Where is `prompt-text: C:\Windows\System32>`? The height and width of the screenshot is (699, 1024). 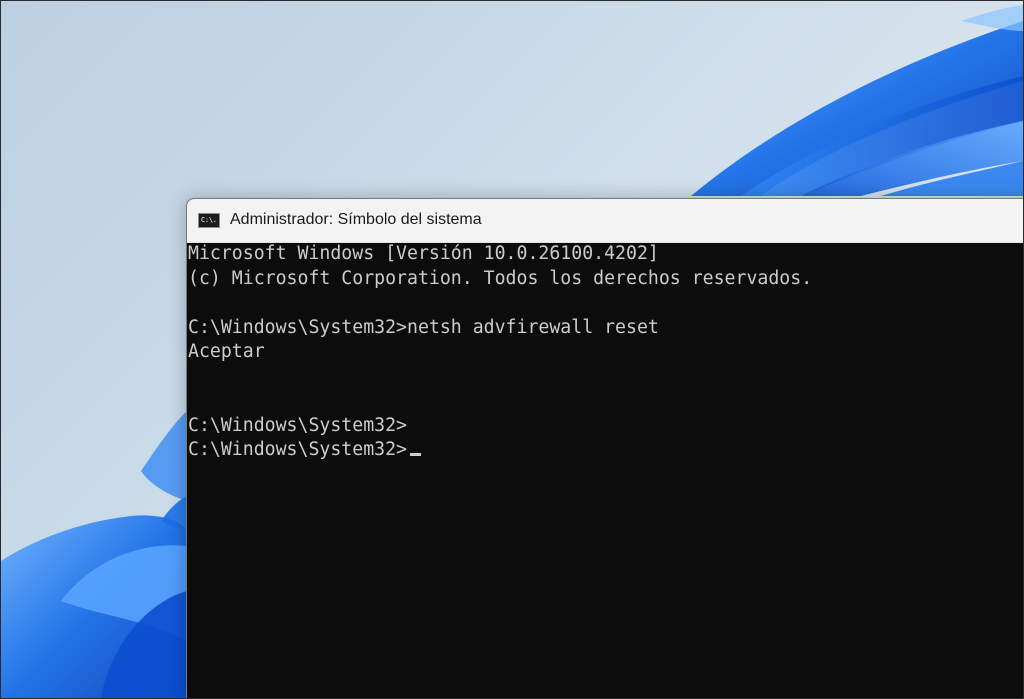
prompt-text: C:\Windows\System32> is located at coordinates (297, 449).